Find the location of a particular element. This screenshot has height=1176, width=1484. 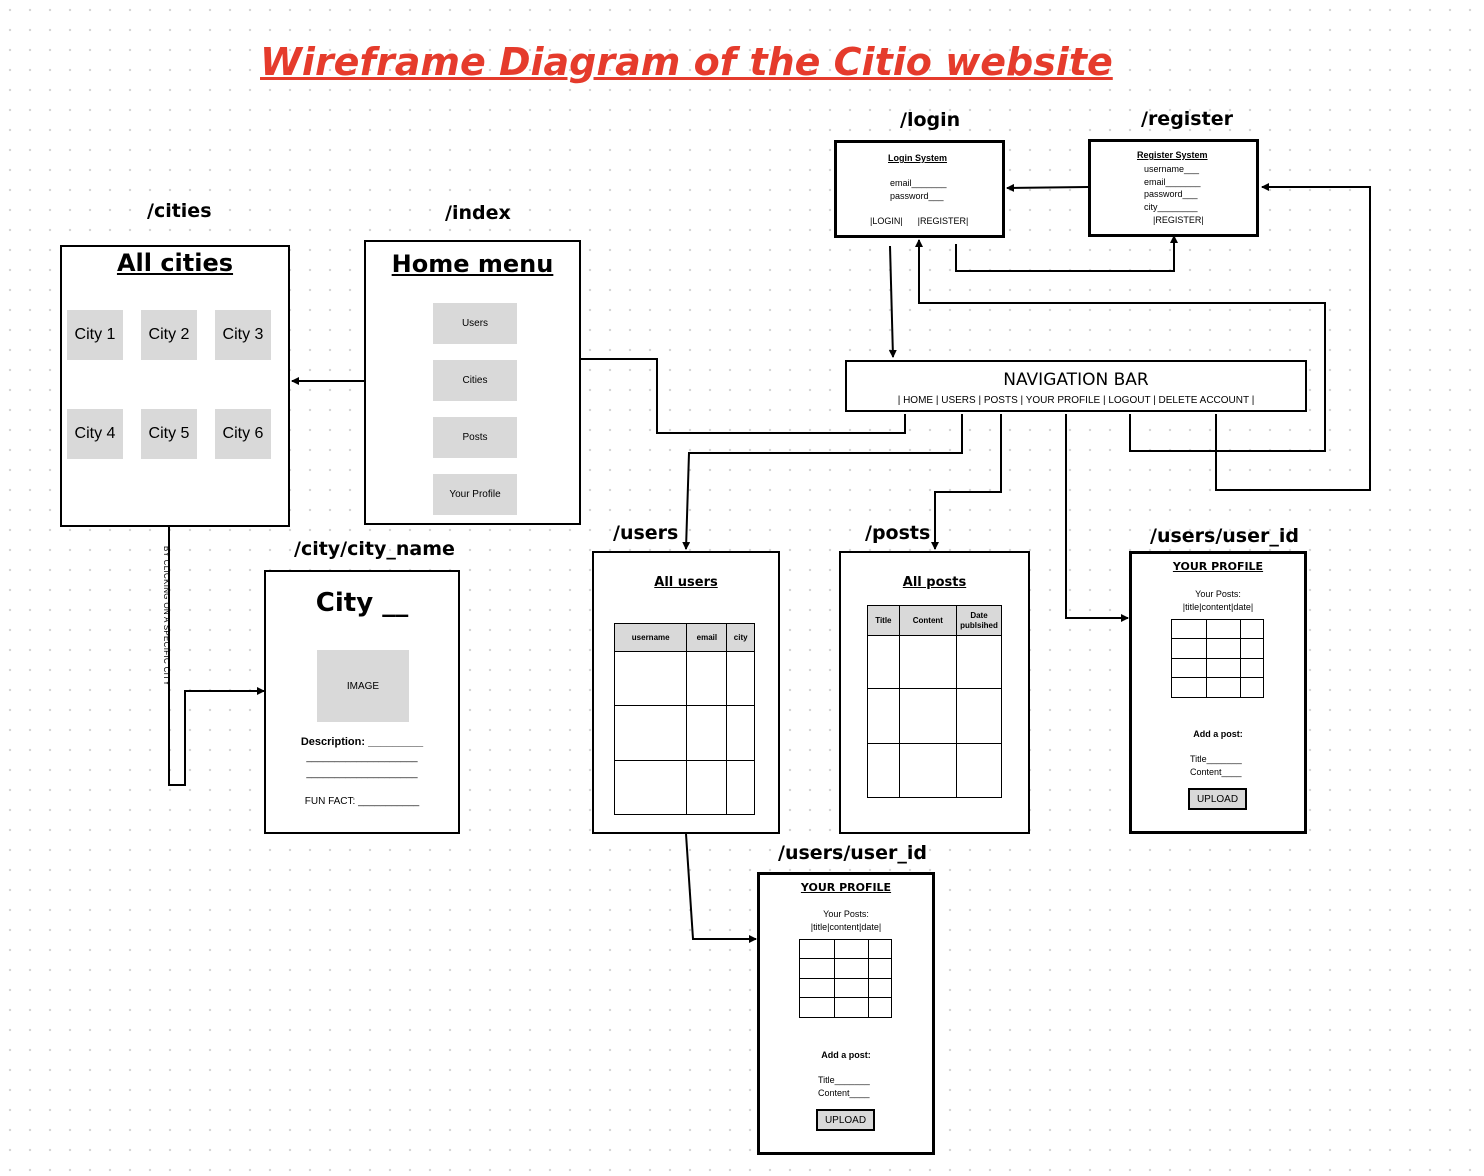

cities-heading: All cities is located at coordinates (175, 263).